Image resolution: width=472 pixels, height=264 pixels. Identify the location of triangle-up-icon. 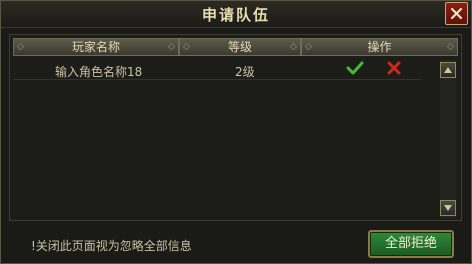
(448, 70).